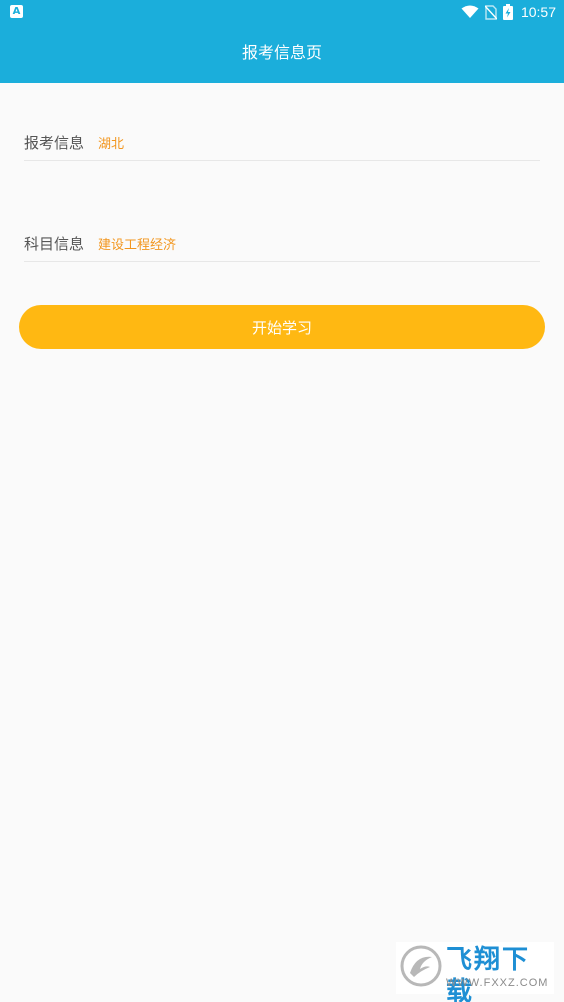 The image size is (564, 1002). Describe the element at coordinates (282, 327) in the screenshot. I see `start-learning-button: 开始学习` at that location.